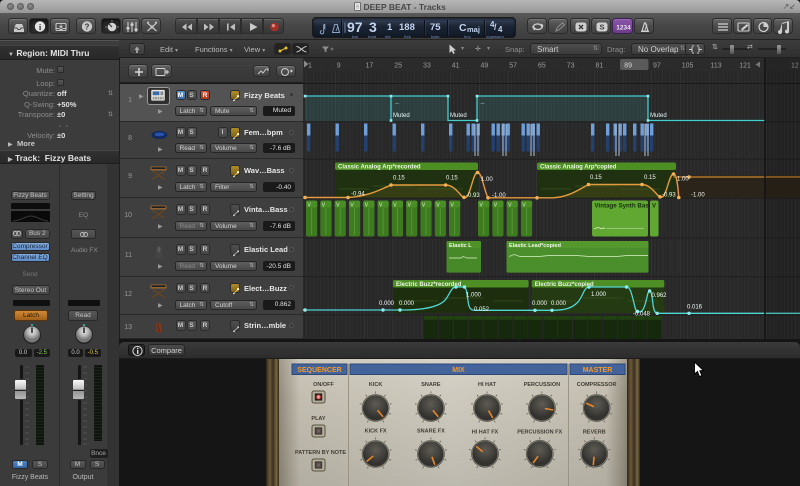 This screenshot has height=486, width=800. I want to click on svg-text: ON/OFF, so click(323, 385).